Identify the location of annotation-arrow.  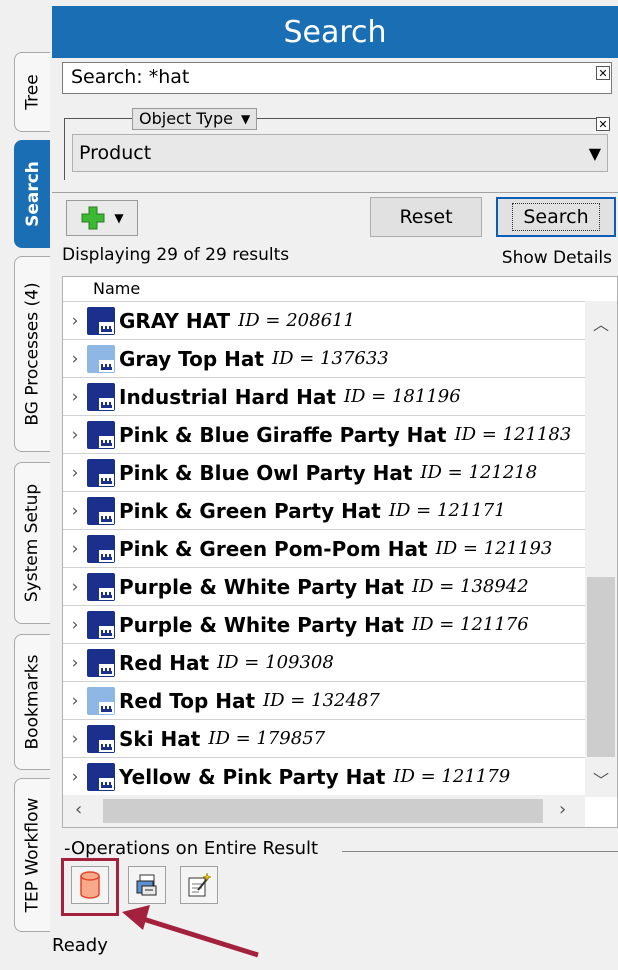
(190, 931).